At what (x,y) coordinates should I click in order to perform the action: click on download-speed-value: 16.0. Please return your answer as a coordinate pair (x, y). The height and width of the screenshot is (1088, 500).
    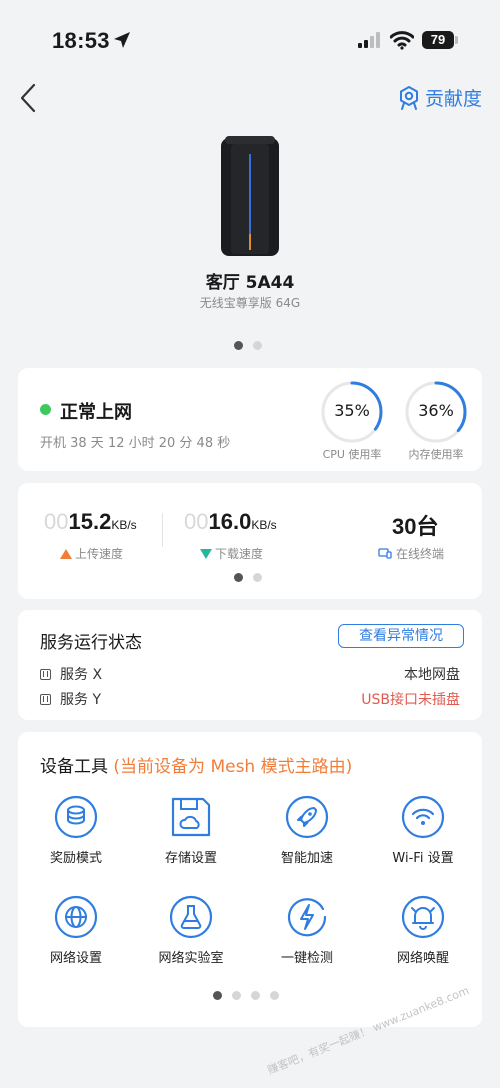
    Looking at the image, I should click on (230, 521).